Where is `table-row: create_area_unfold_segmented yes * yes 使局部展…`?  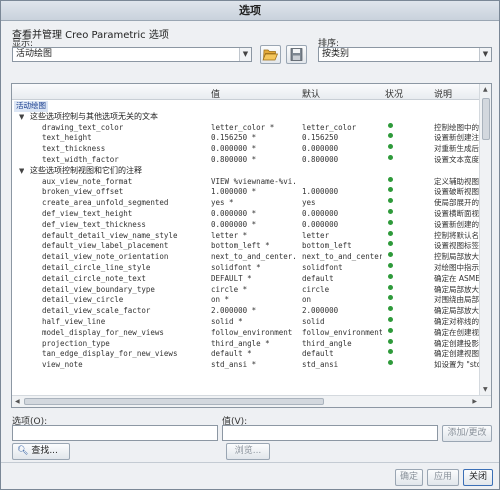 table-row: create_area_unfold_segmented yes * yes 使局部展… is located at coordinates (246, 203).